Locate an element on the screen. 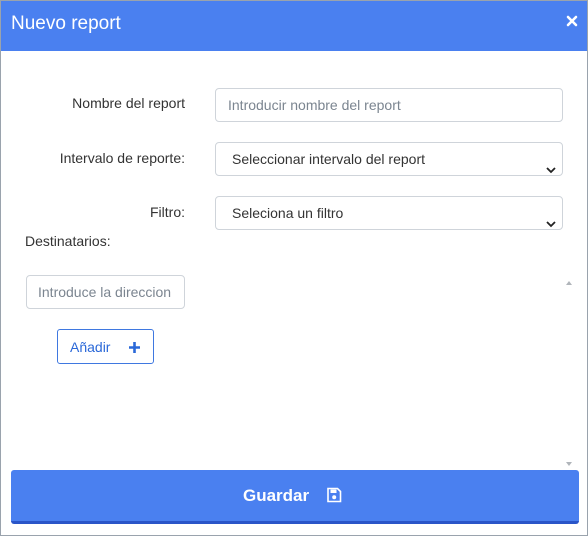  save-button: Guardar is located at coordinates (295, 497).